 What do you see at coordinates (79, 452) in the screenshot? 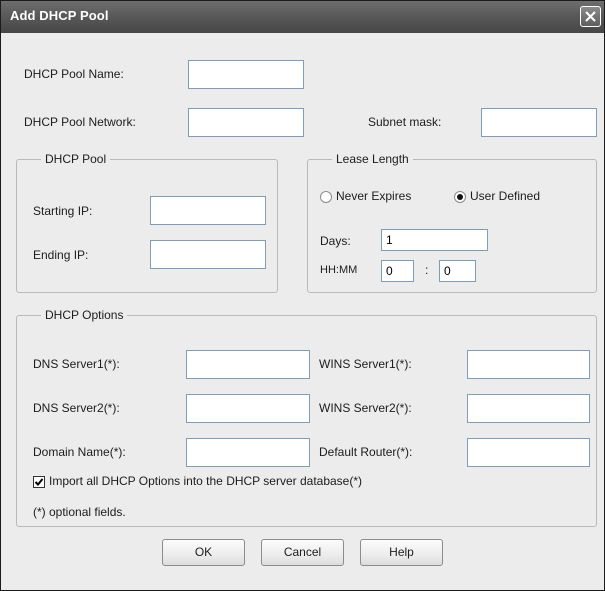
I see `domain-name-label: Domain Name(*):` at bounding box center [79, 452].